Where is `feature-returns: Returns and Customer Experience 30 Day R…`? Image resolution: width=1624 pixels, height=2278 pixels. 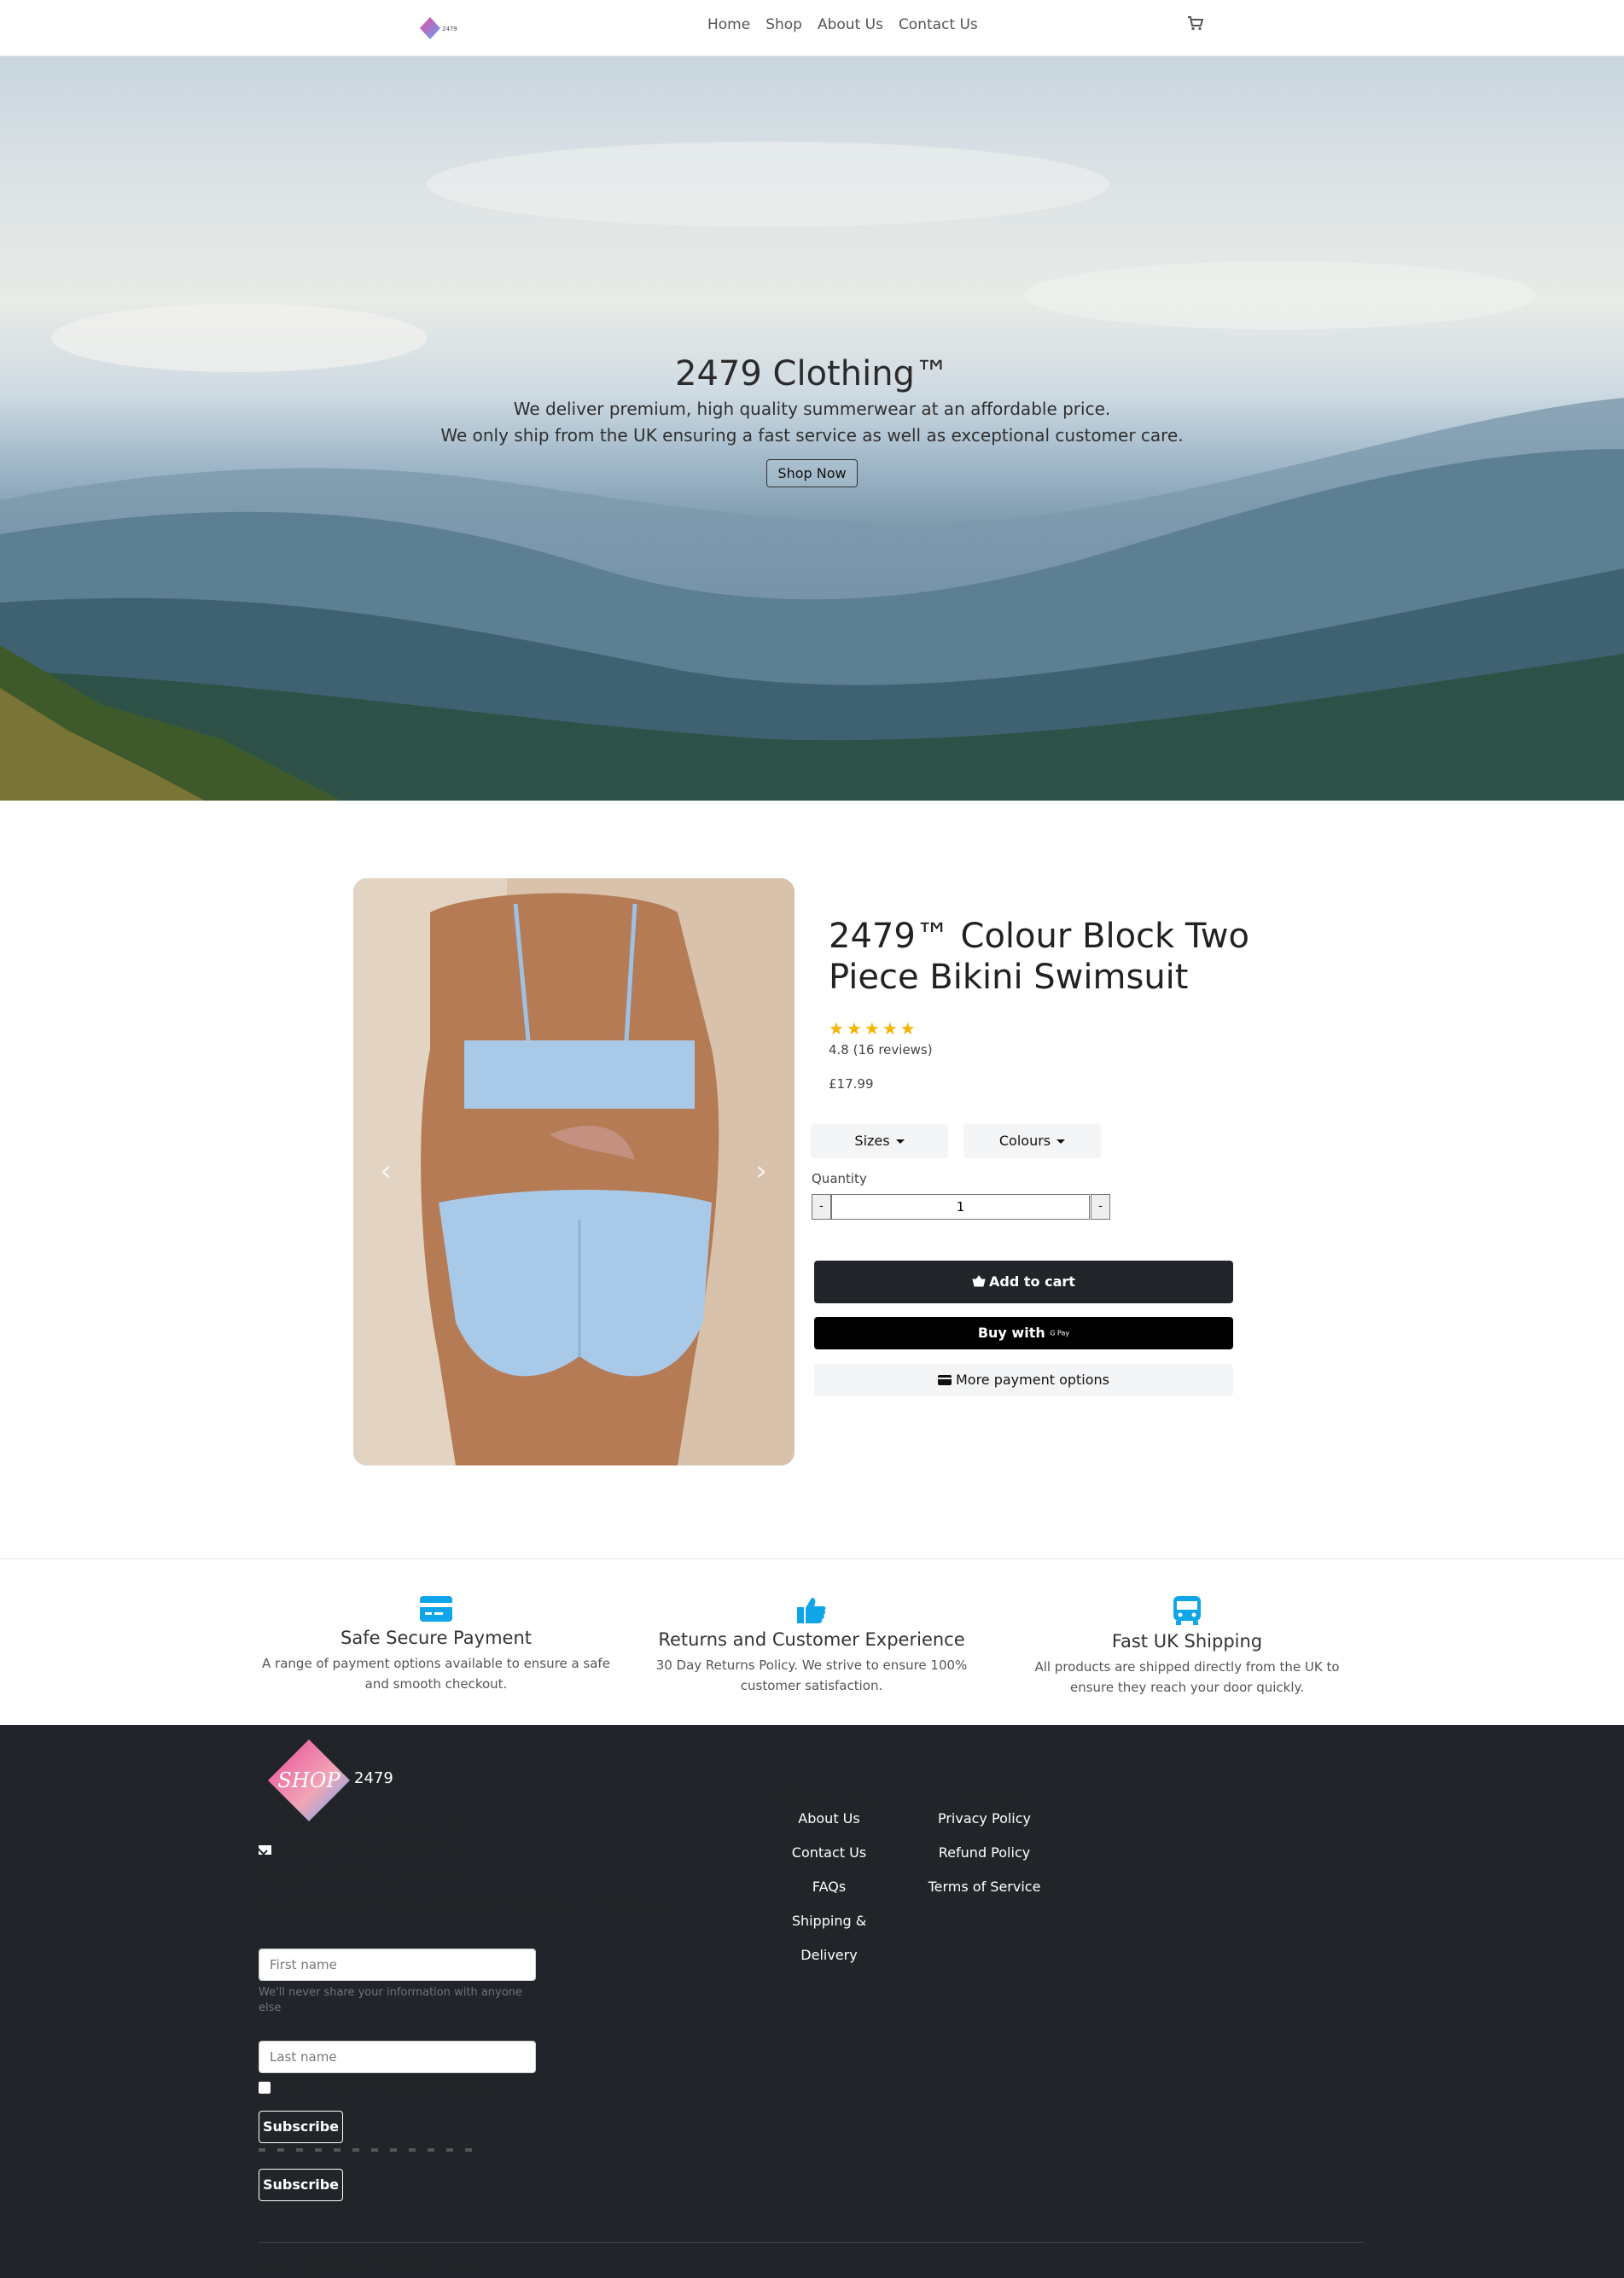
feature-returns: Returns and Customer Experience 30 Day R… is located at coordinates (812, 1646).